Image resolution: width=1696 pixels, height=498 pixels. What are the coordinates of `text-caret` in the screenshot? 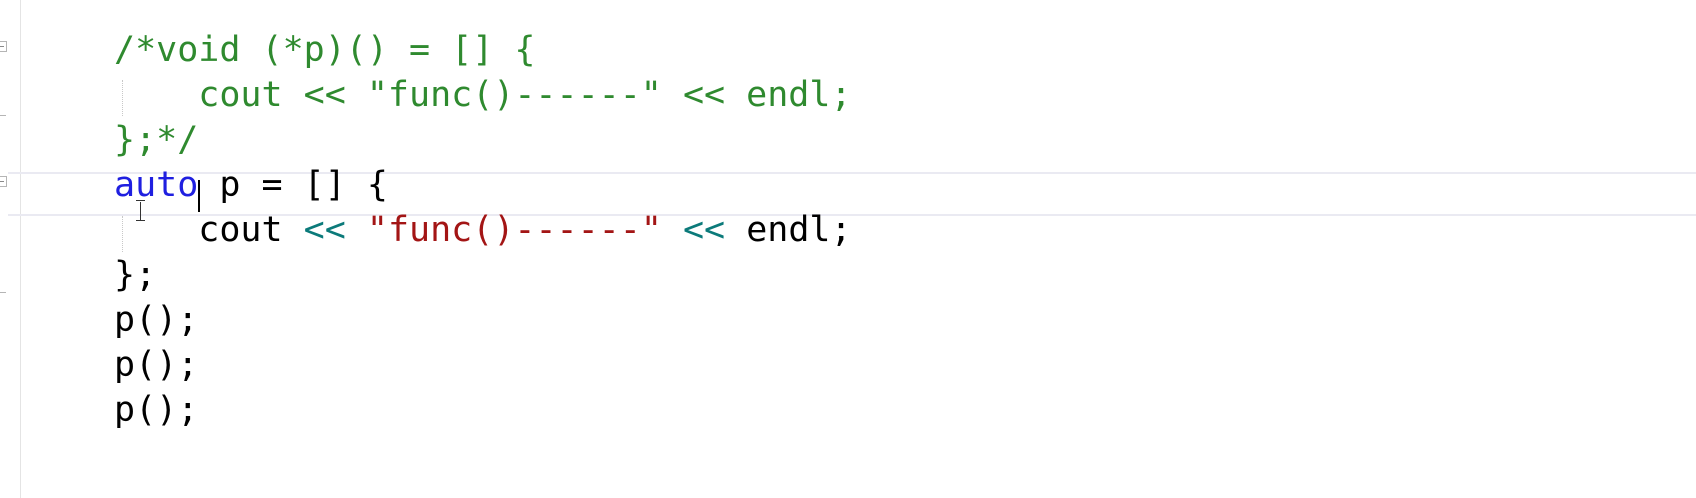 It's located at (199, 196).